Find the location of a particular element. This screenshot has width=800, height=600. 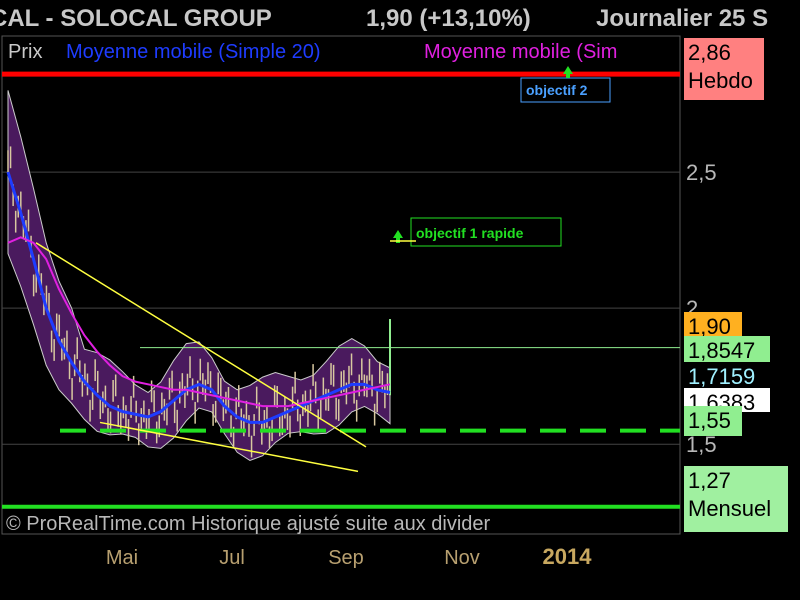

price-tag-value: 1,7159 is located at coordinates (721, 376).